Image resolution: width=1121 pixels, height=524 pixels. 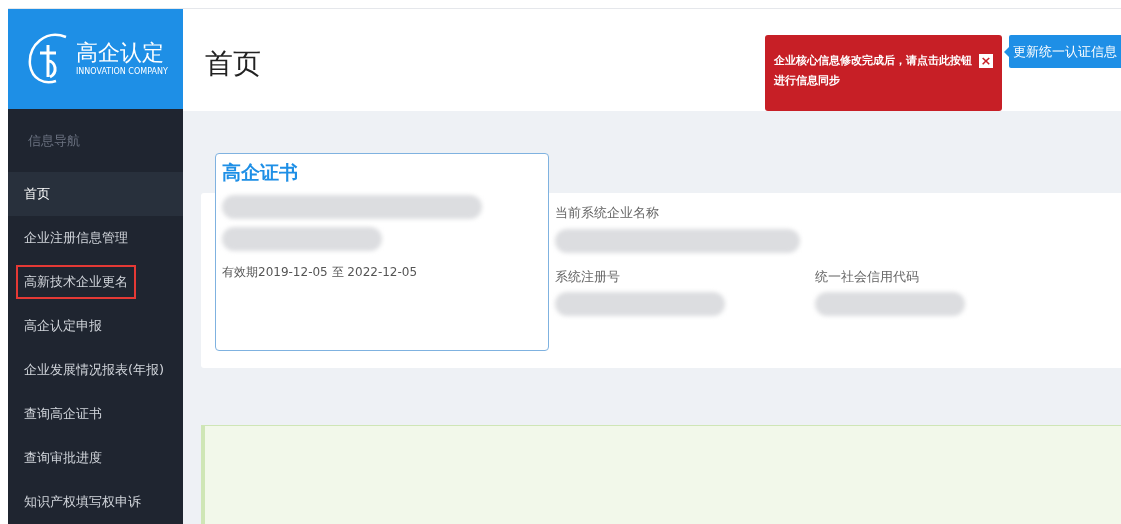 What do you see at coordinates (873, 71) in the screenshot?
I see `alert-message: 企业核心信息修改完成后，请点击此按钮进行信息同步` at bounding box center [873, 71].